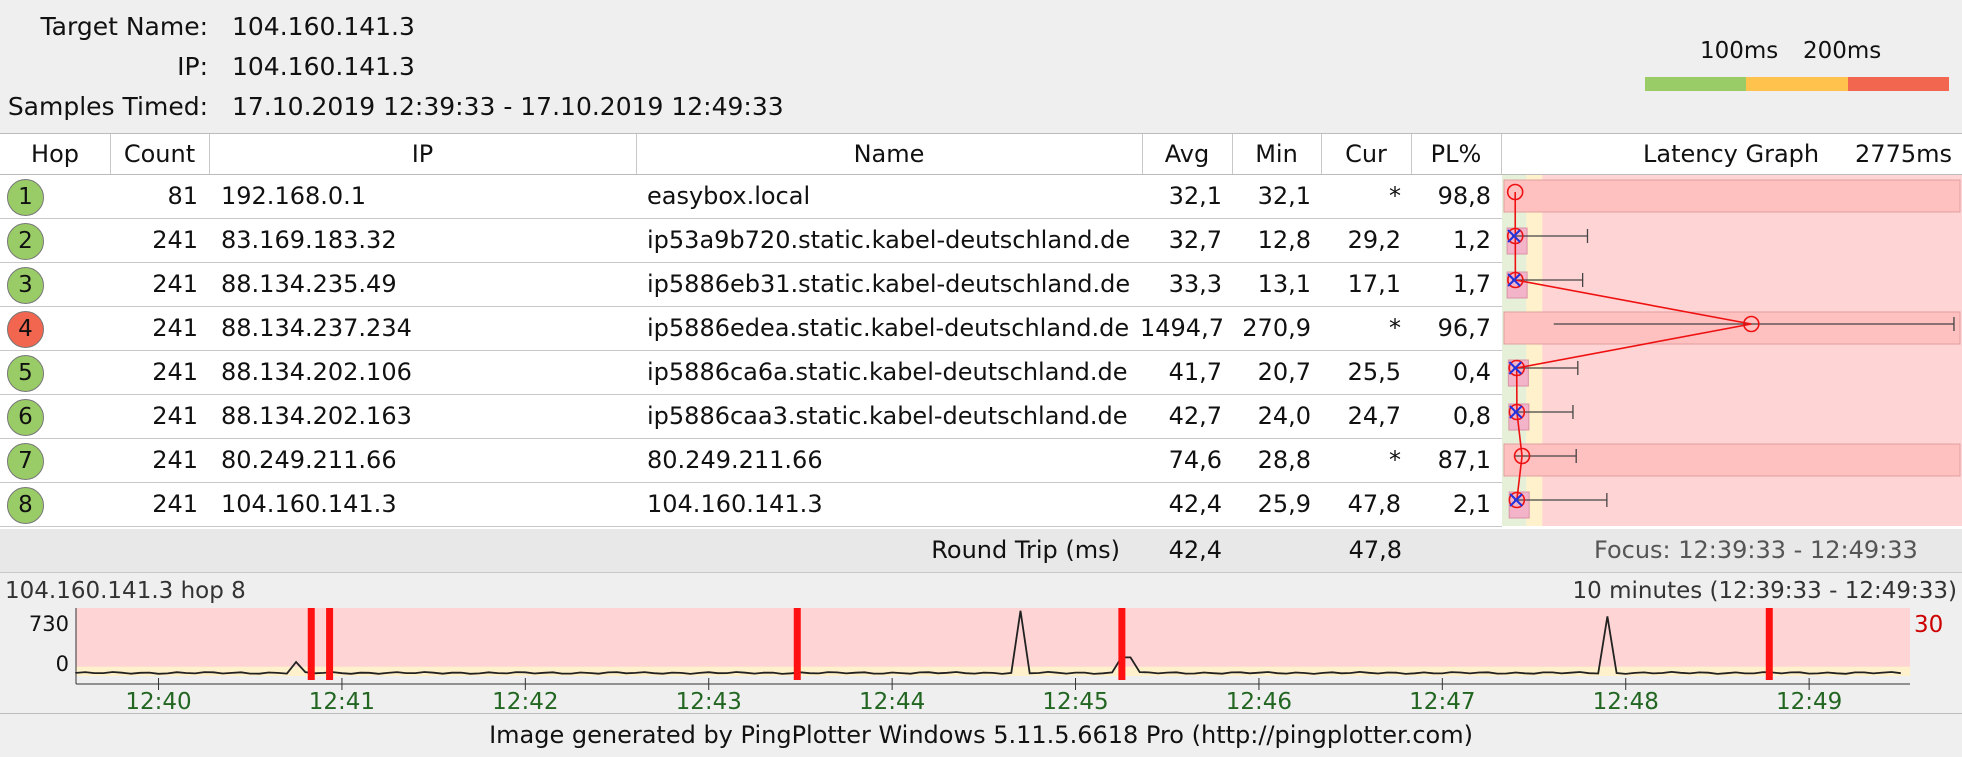 The image size is (1962, 757). I want to click on hop-pl: 2,1, so click(1471, 504).